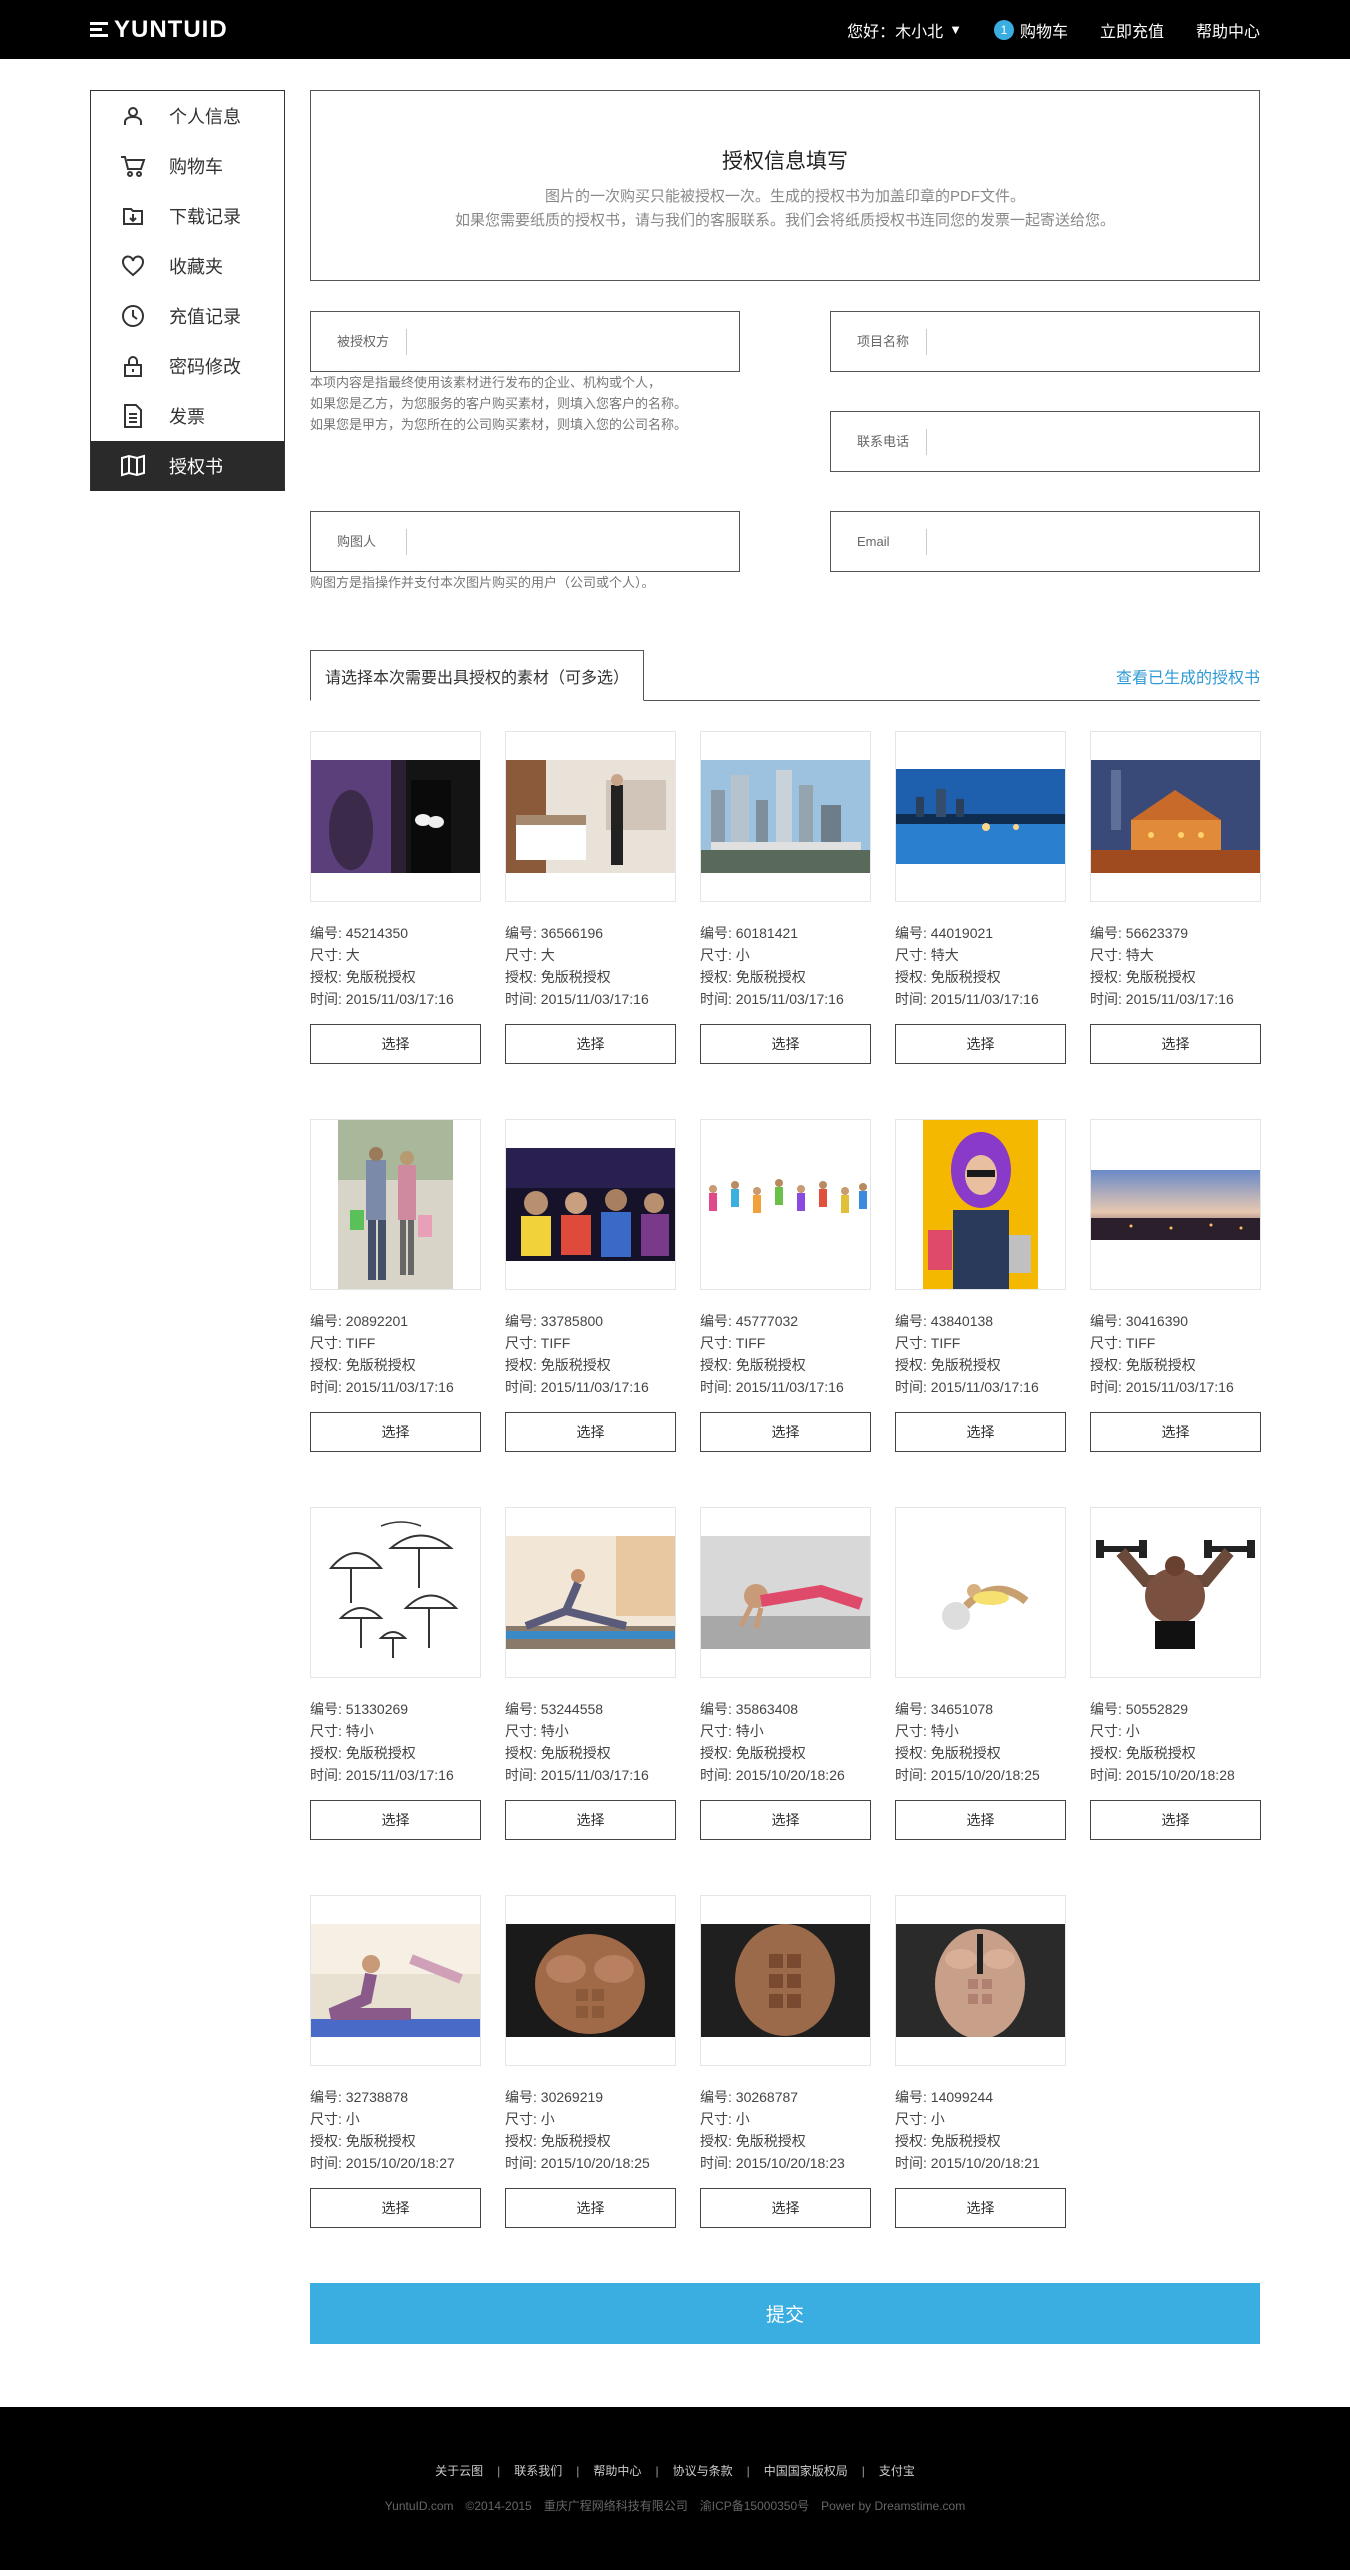 The image size is (1350, 2570). I want to click on thumbnail-pushup-woman, so click(785, 1592).